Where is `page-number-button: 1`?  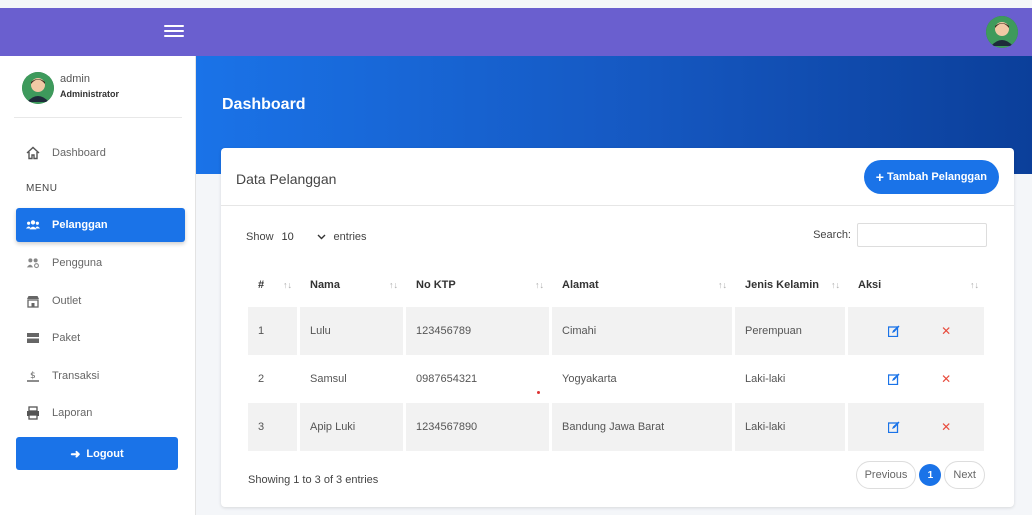 page-number-button: 1 is located at coordinates (930, 475).